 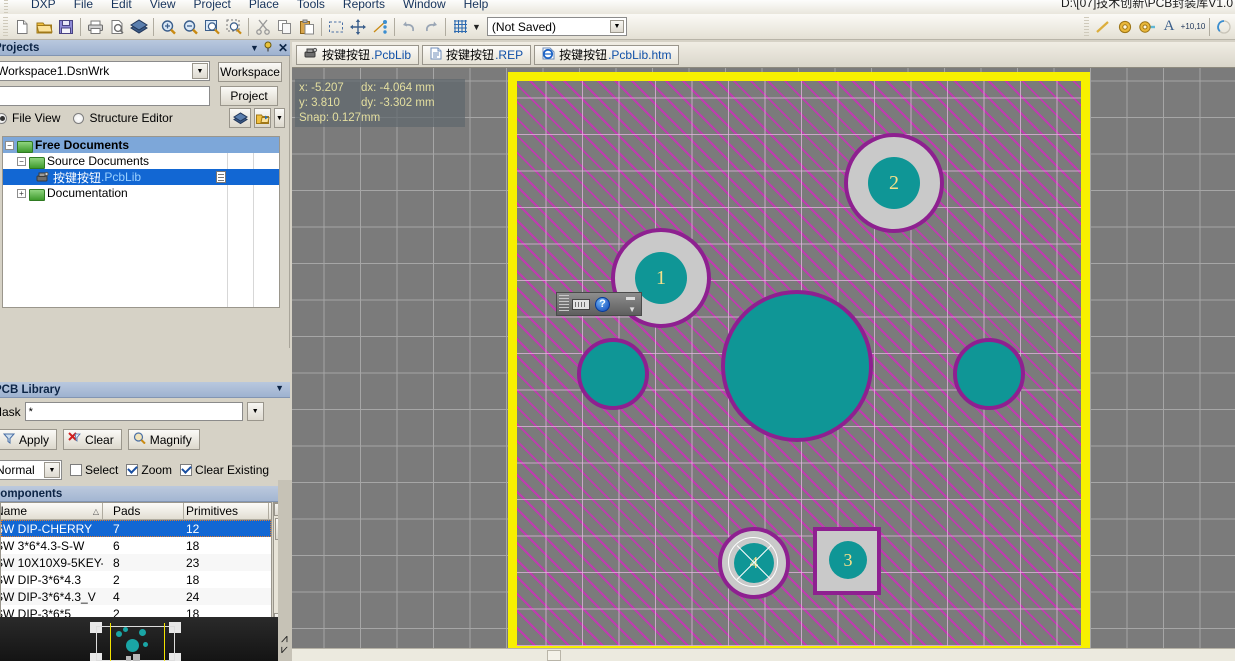 What do you see at coordinates (797, 366) in the screenshot?
I see `pad-bare-center` at bounding box center [797, 366].